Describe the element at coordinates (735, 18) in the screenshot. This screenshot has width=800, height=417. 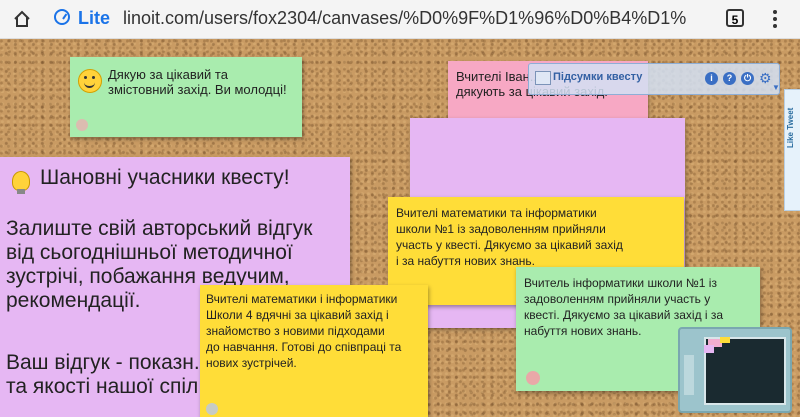
I see `tab-switcher-button: 5` at that location.